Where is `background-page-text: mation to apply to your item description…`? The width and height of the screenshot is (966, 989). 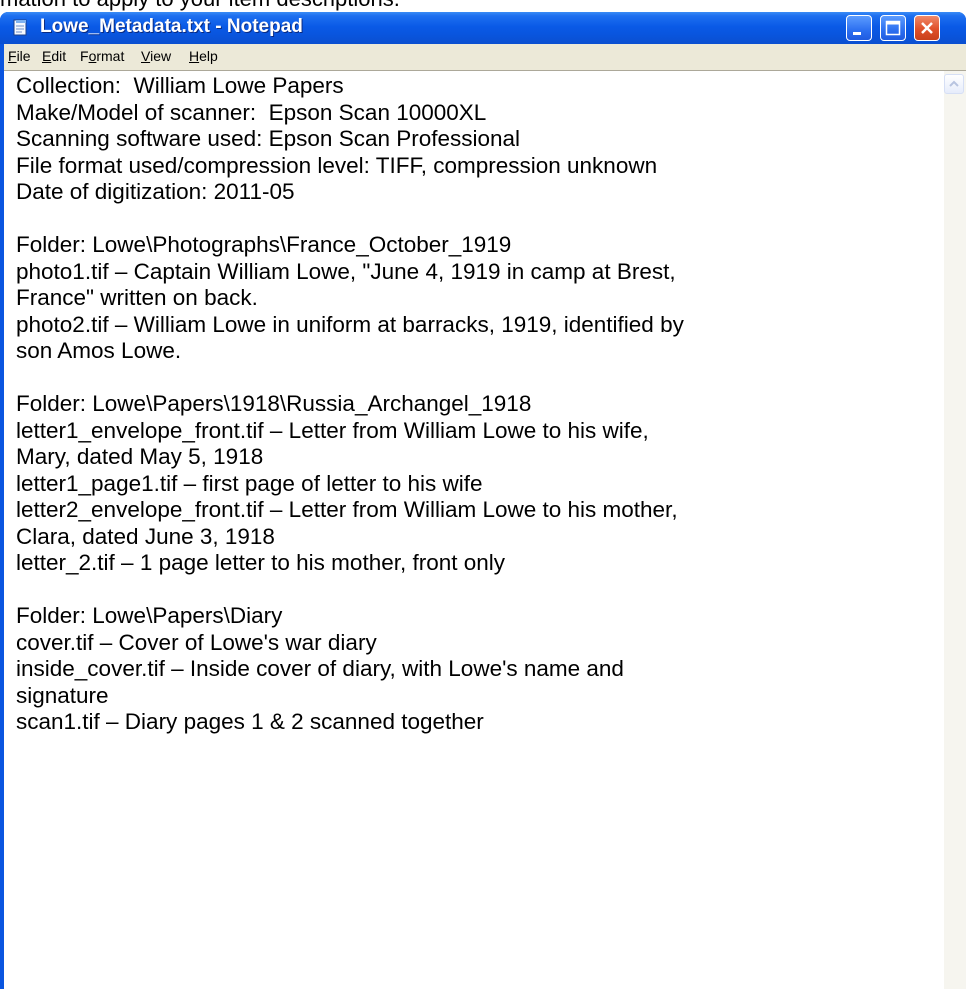
background-page-text: mation to apply to your item description… is located at coordinates (200, 6).